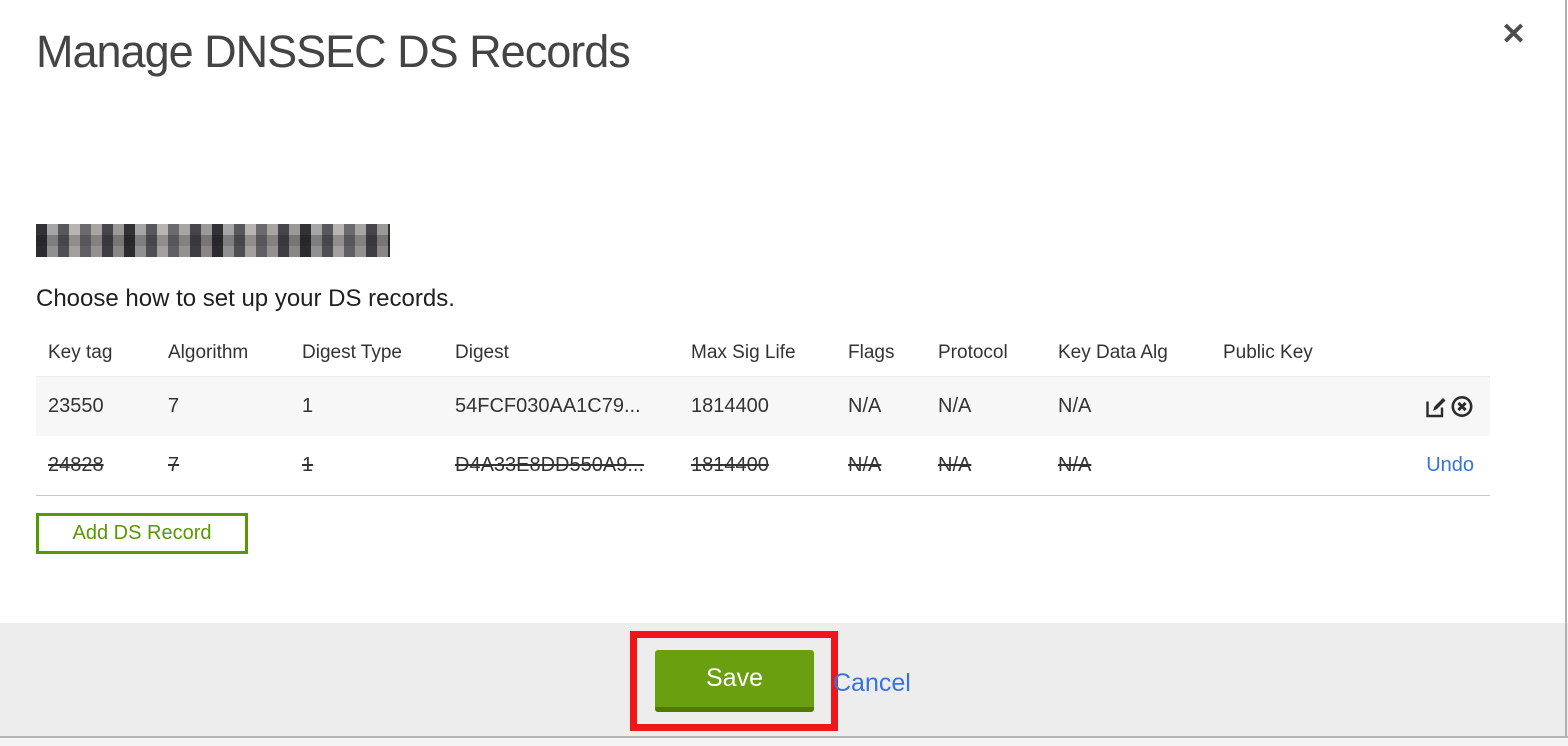 The width and height of the screenshot is (1568, 746). Describe the element at coordinates (213, 240) in the screenshot. I see `redacted-domain-name` at that location.